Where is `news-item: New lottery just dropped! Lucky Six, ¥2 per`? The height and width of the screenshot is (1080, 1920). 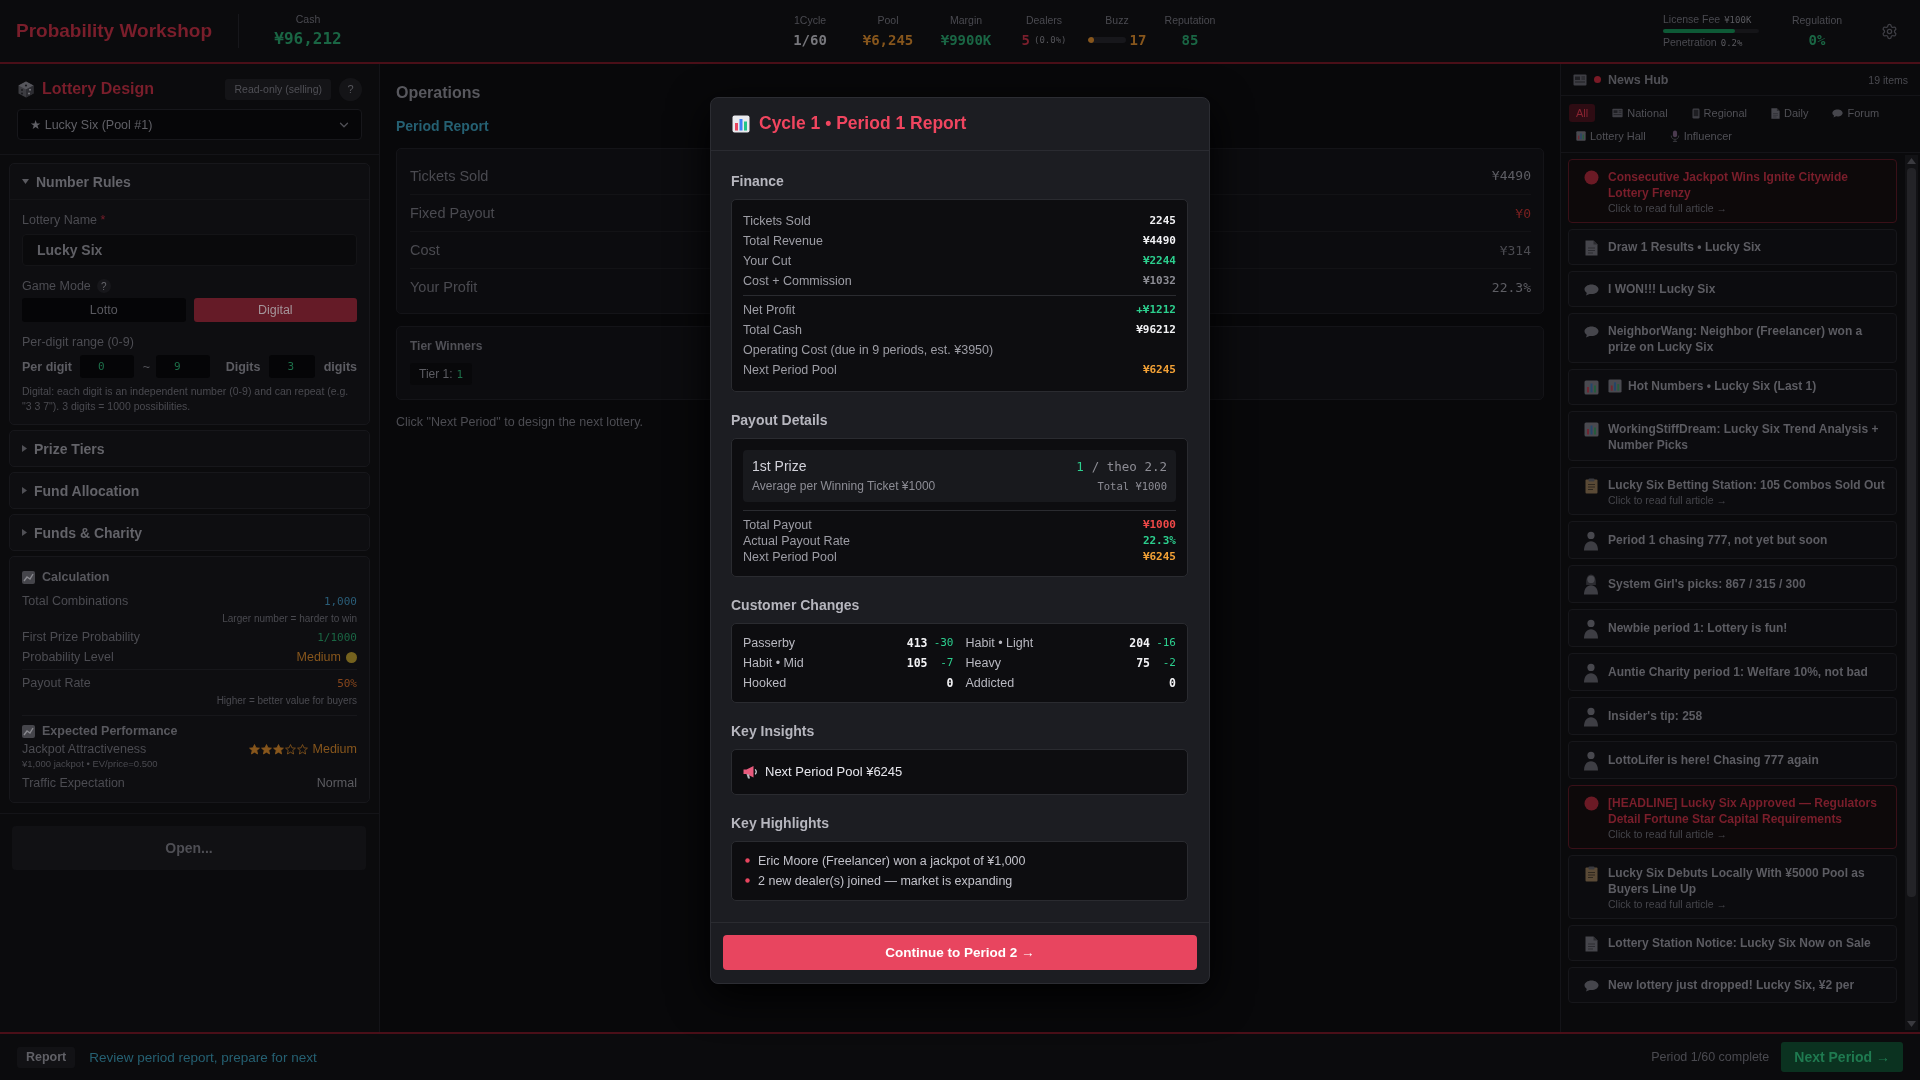
news-item: New lottery just dropped! Lucky Six, ¥2 per is located at coordinates (1732, 985).